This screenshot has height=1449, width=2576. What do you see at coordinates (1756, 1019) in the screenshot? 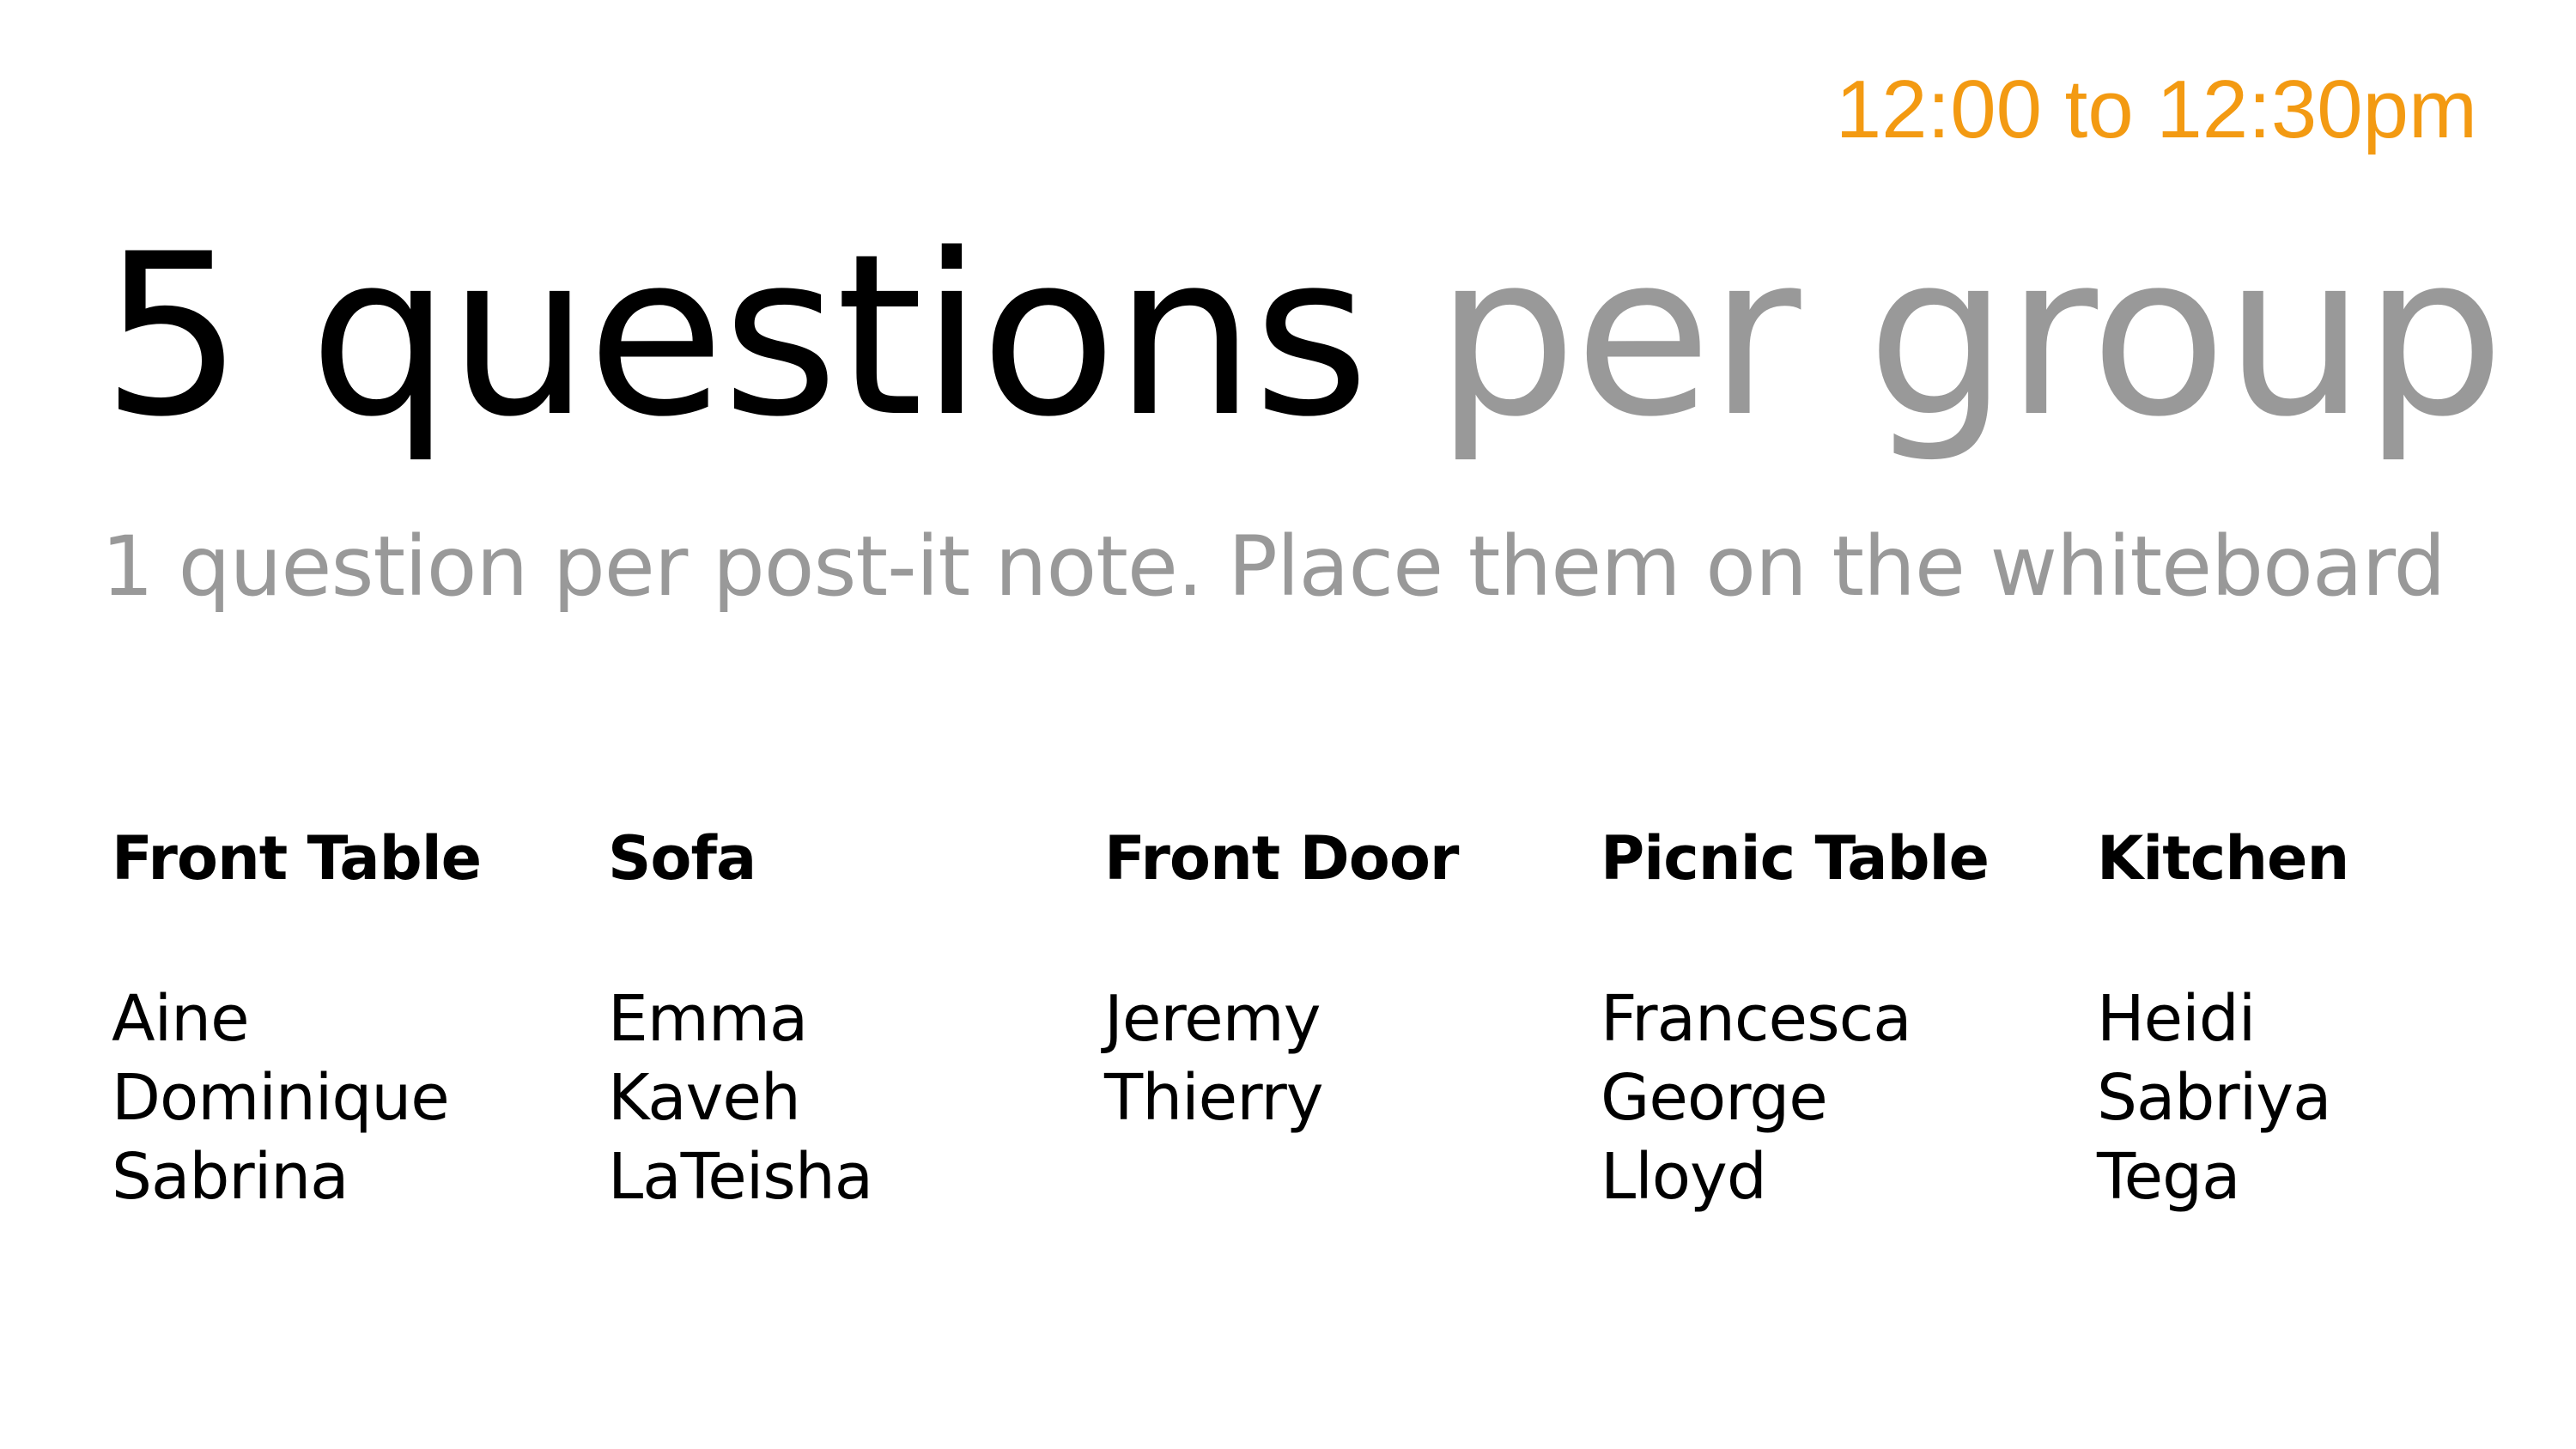
I see `group-member: Francesca` at bounding box center [1756, 1019].